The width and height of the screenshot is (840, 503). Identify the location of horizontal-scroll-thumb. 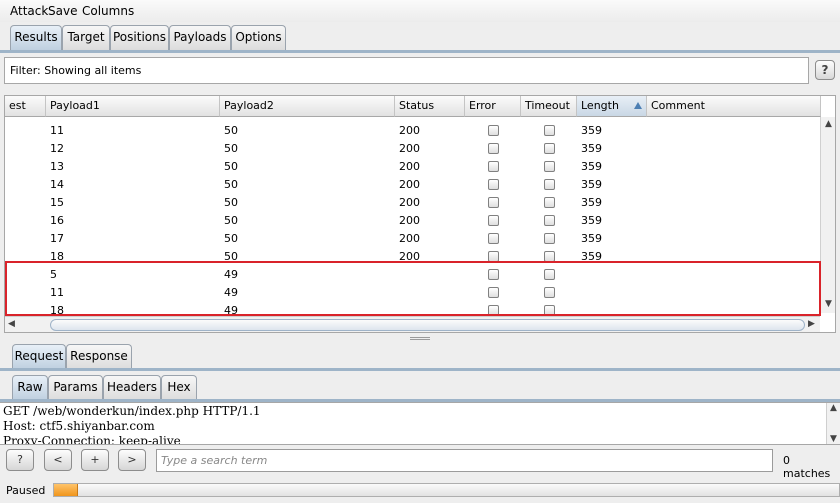
(427, 325).